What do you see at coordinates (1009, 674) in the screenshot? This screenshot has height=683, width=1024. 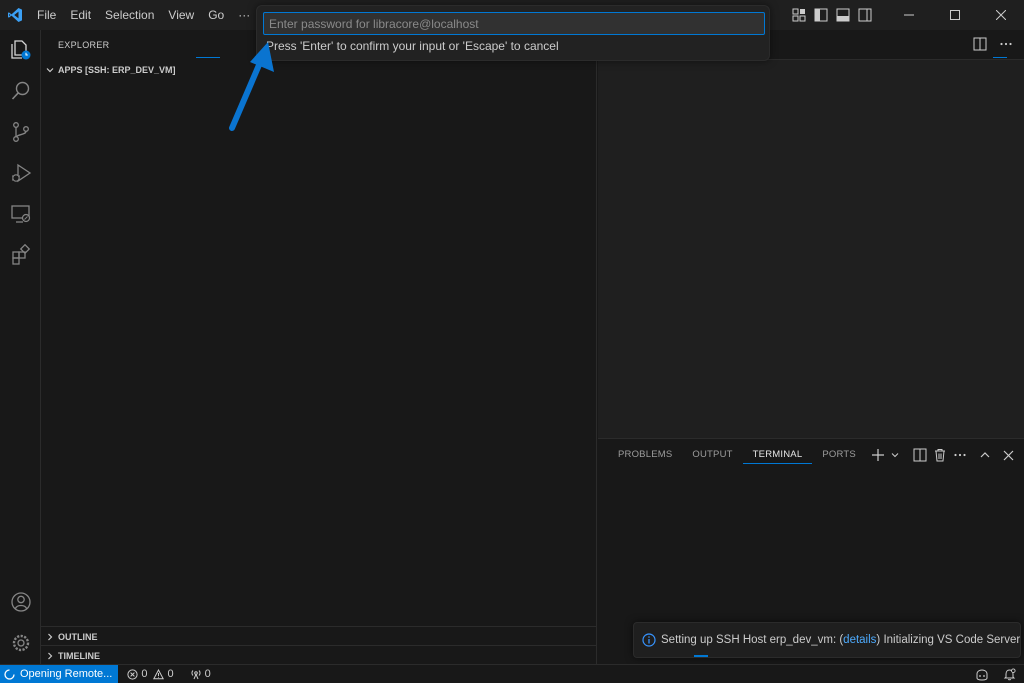 I see `notifications-bell-icon` at bounding box center [1009, 674].